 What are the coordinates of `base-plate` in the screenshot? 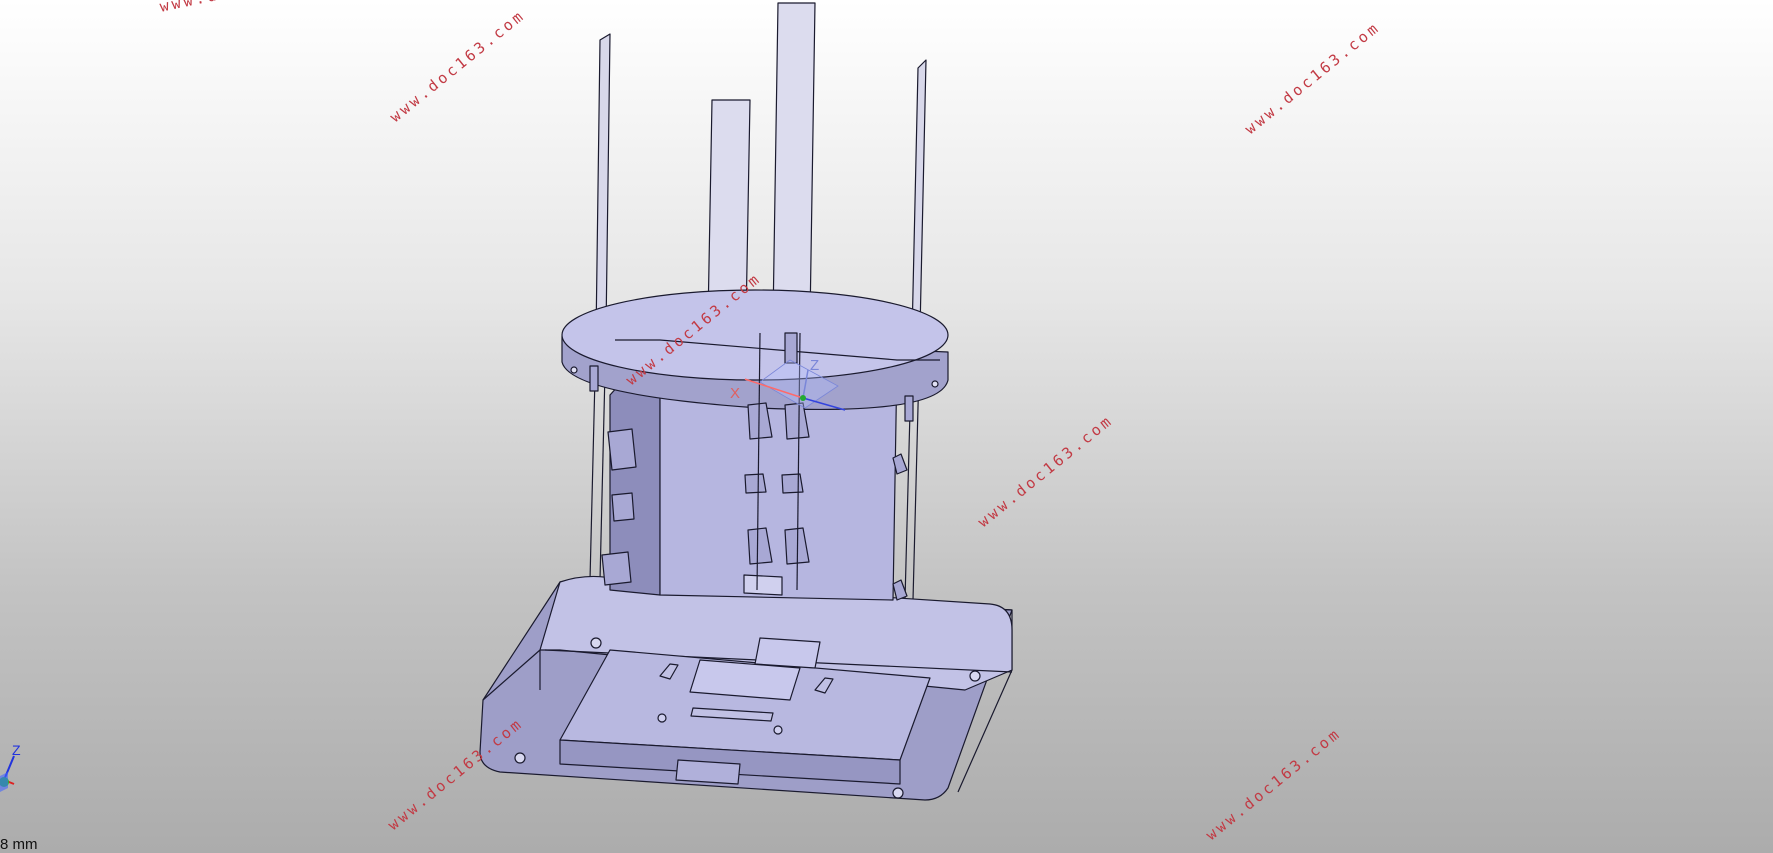 It's located at (746, 688).